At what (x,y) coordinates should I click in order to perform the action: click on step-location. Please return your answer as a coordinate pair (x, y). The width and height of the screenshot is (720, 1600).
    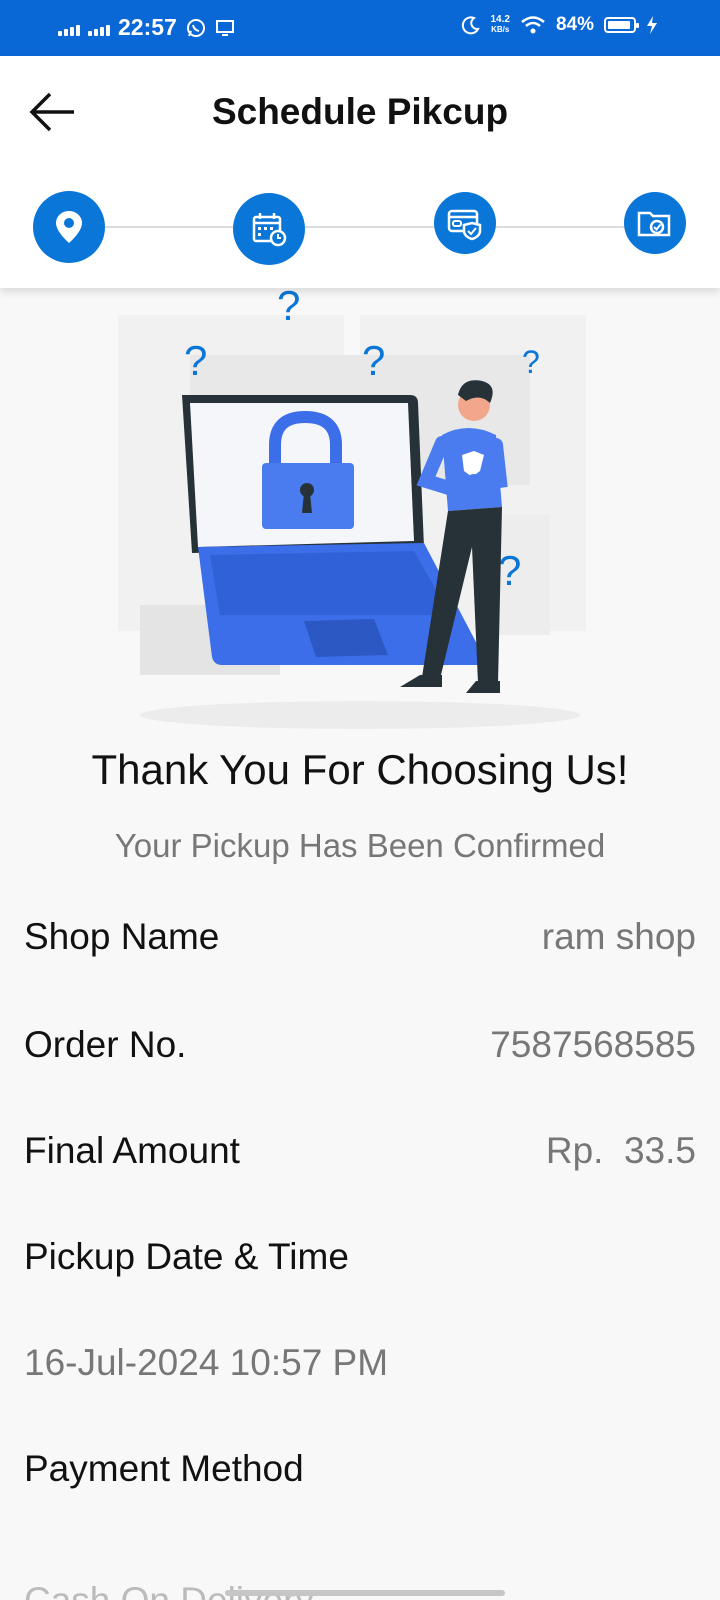
    Looking at the image, I should click on (69, 227).